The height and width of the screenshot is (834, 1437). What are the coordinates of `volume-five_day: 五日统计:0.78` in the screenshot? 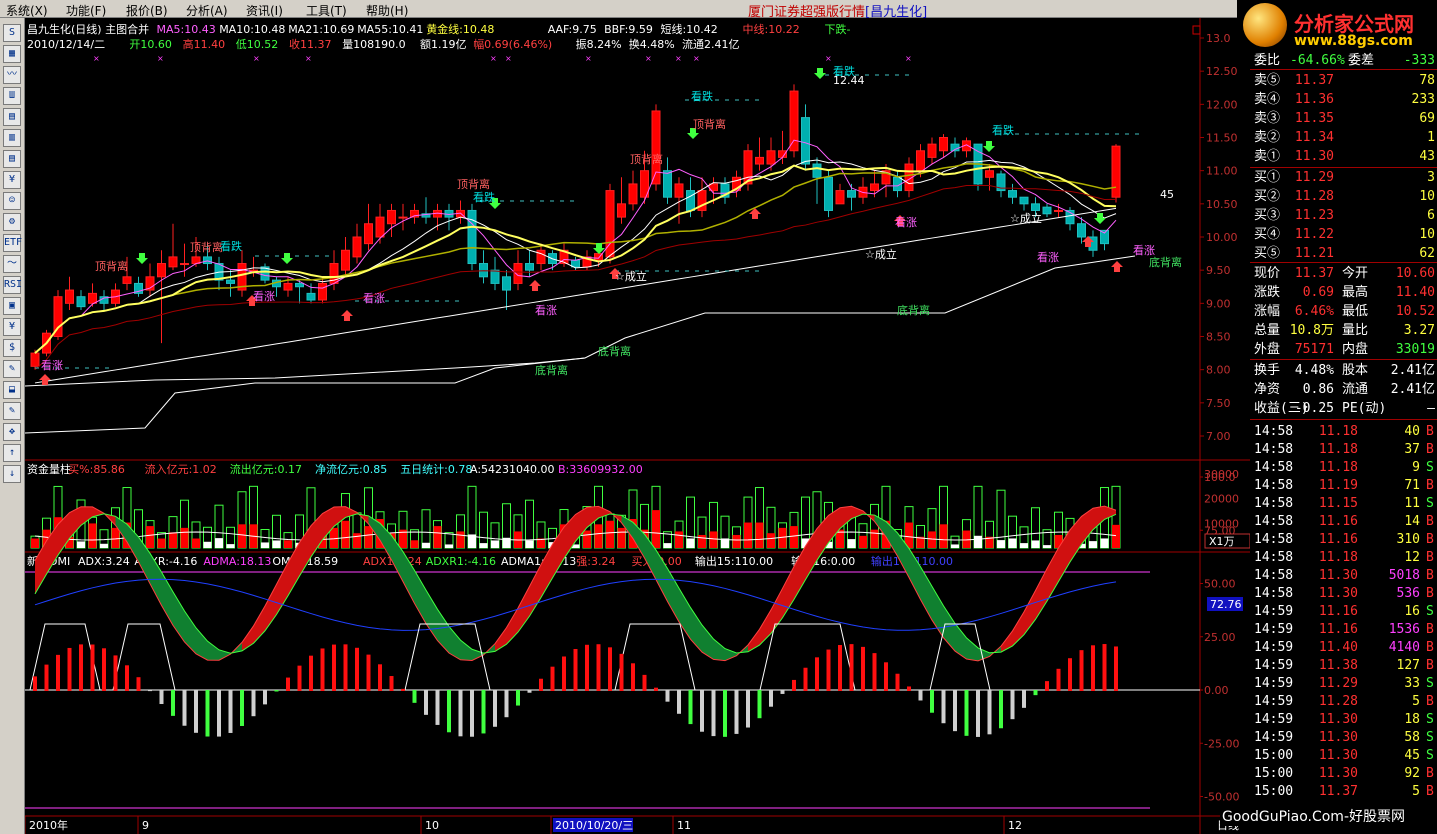 It's located at (436, 469).